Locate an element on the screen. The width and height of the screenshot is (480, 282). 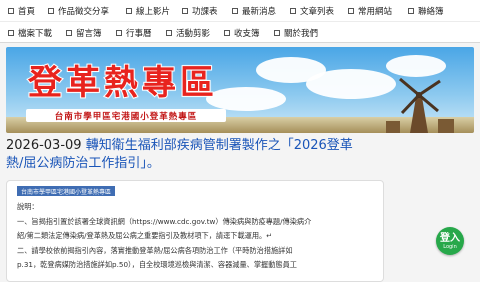
nav-label: 關於我們 is located at coordinates (301, 33).